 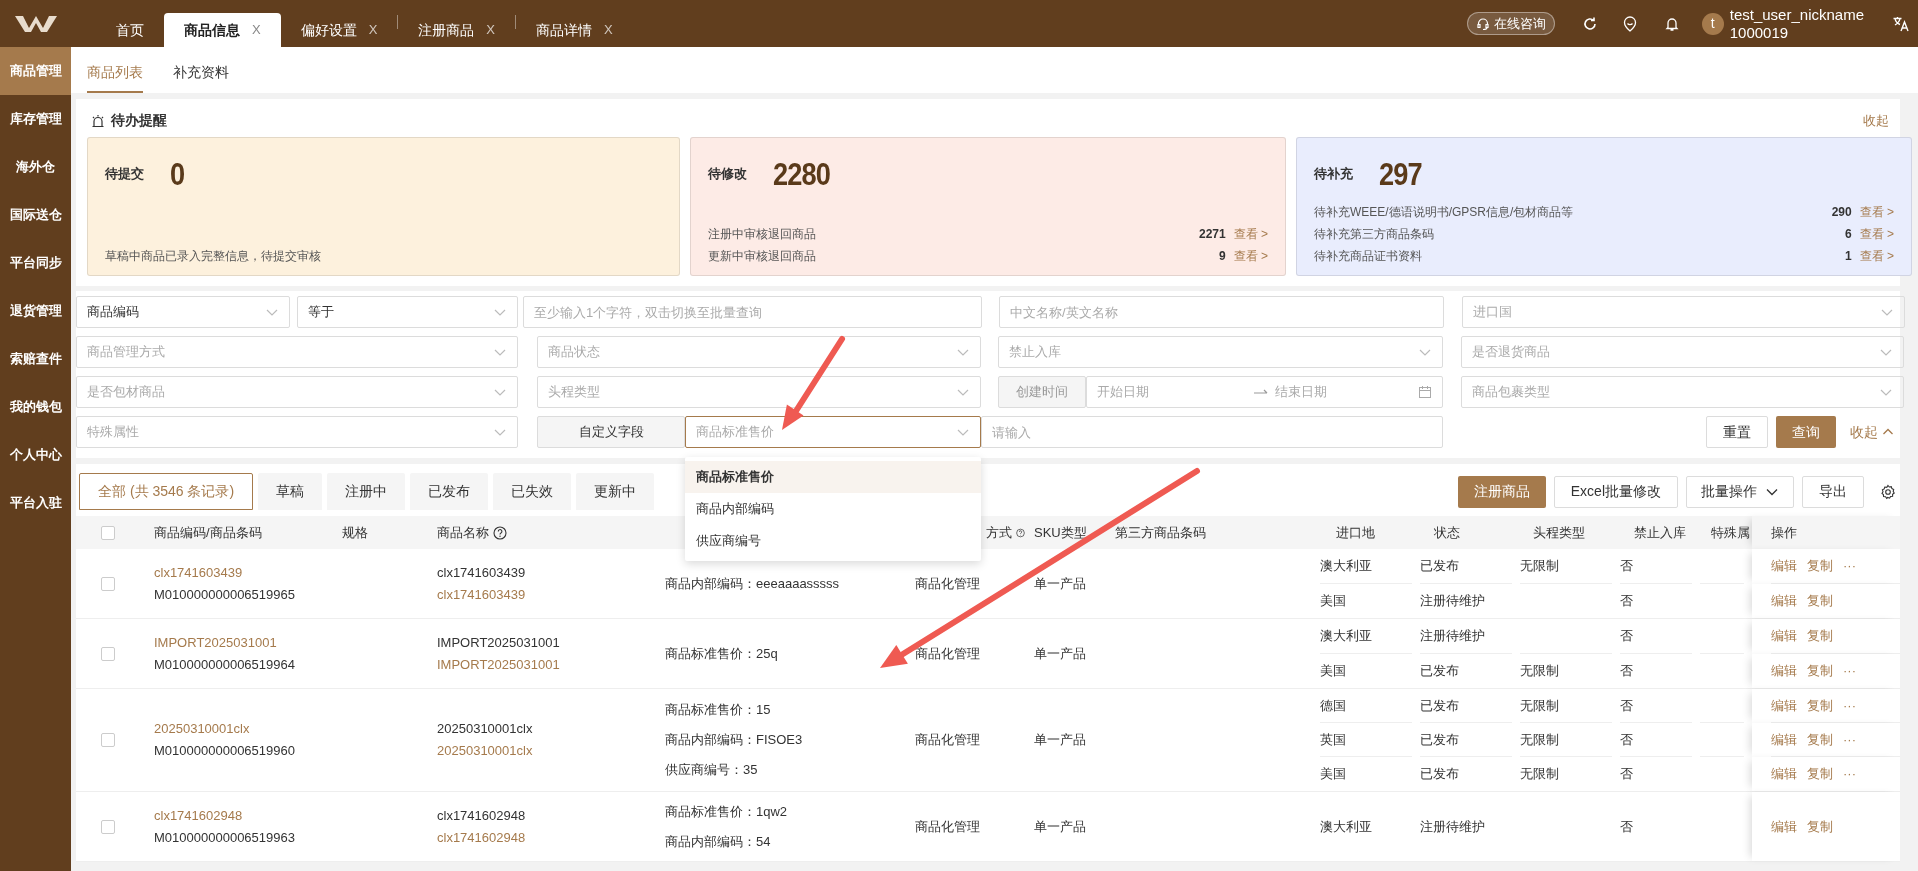 What do you see at coordinates (366, 491) in the screenshot?
I see `status-tab: 注册中` at bounding box center [366, 491].